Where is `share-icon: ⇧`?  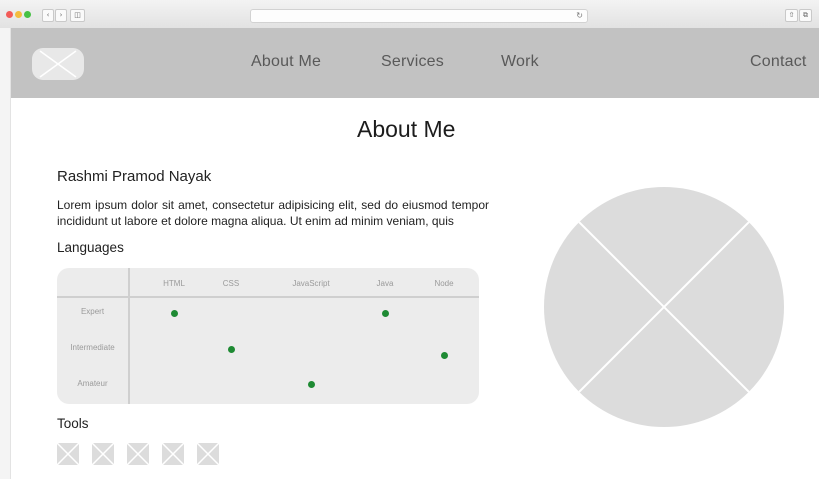
share-icon: ⇧ is located at coordinates (791, 15).